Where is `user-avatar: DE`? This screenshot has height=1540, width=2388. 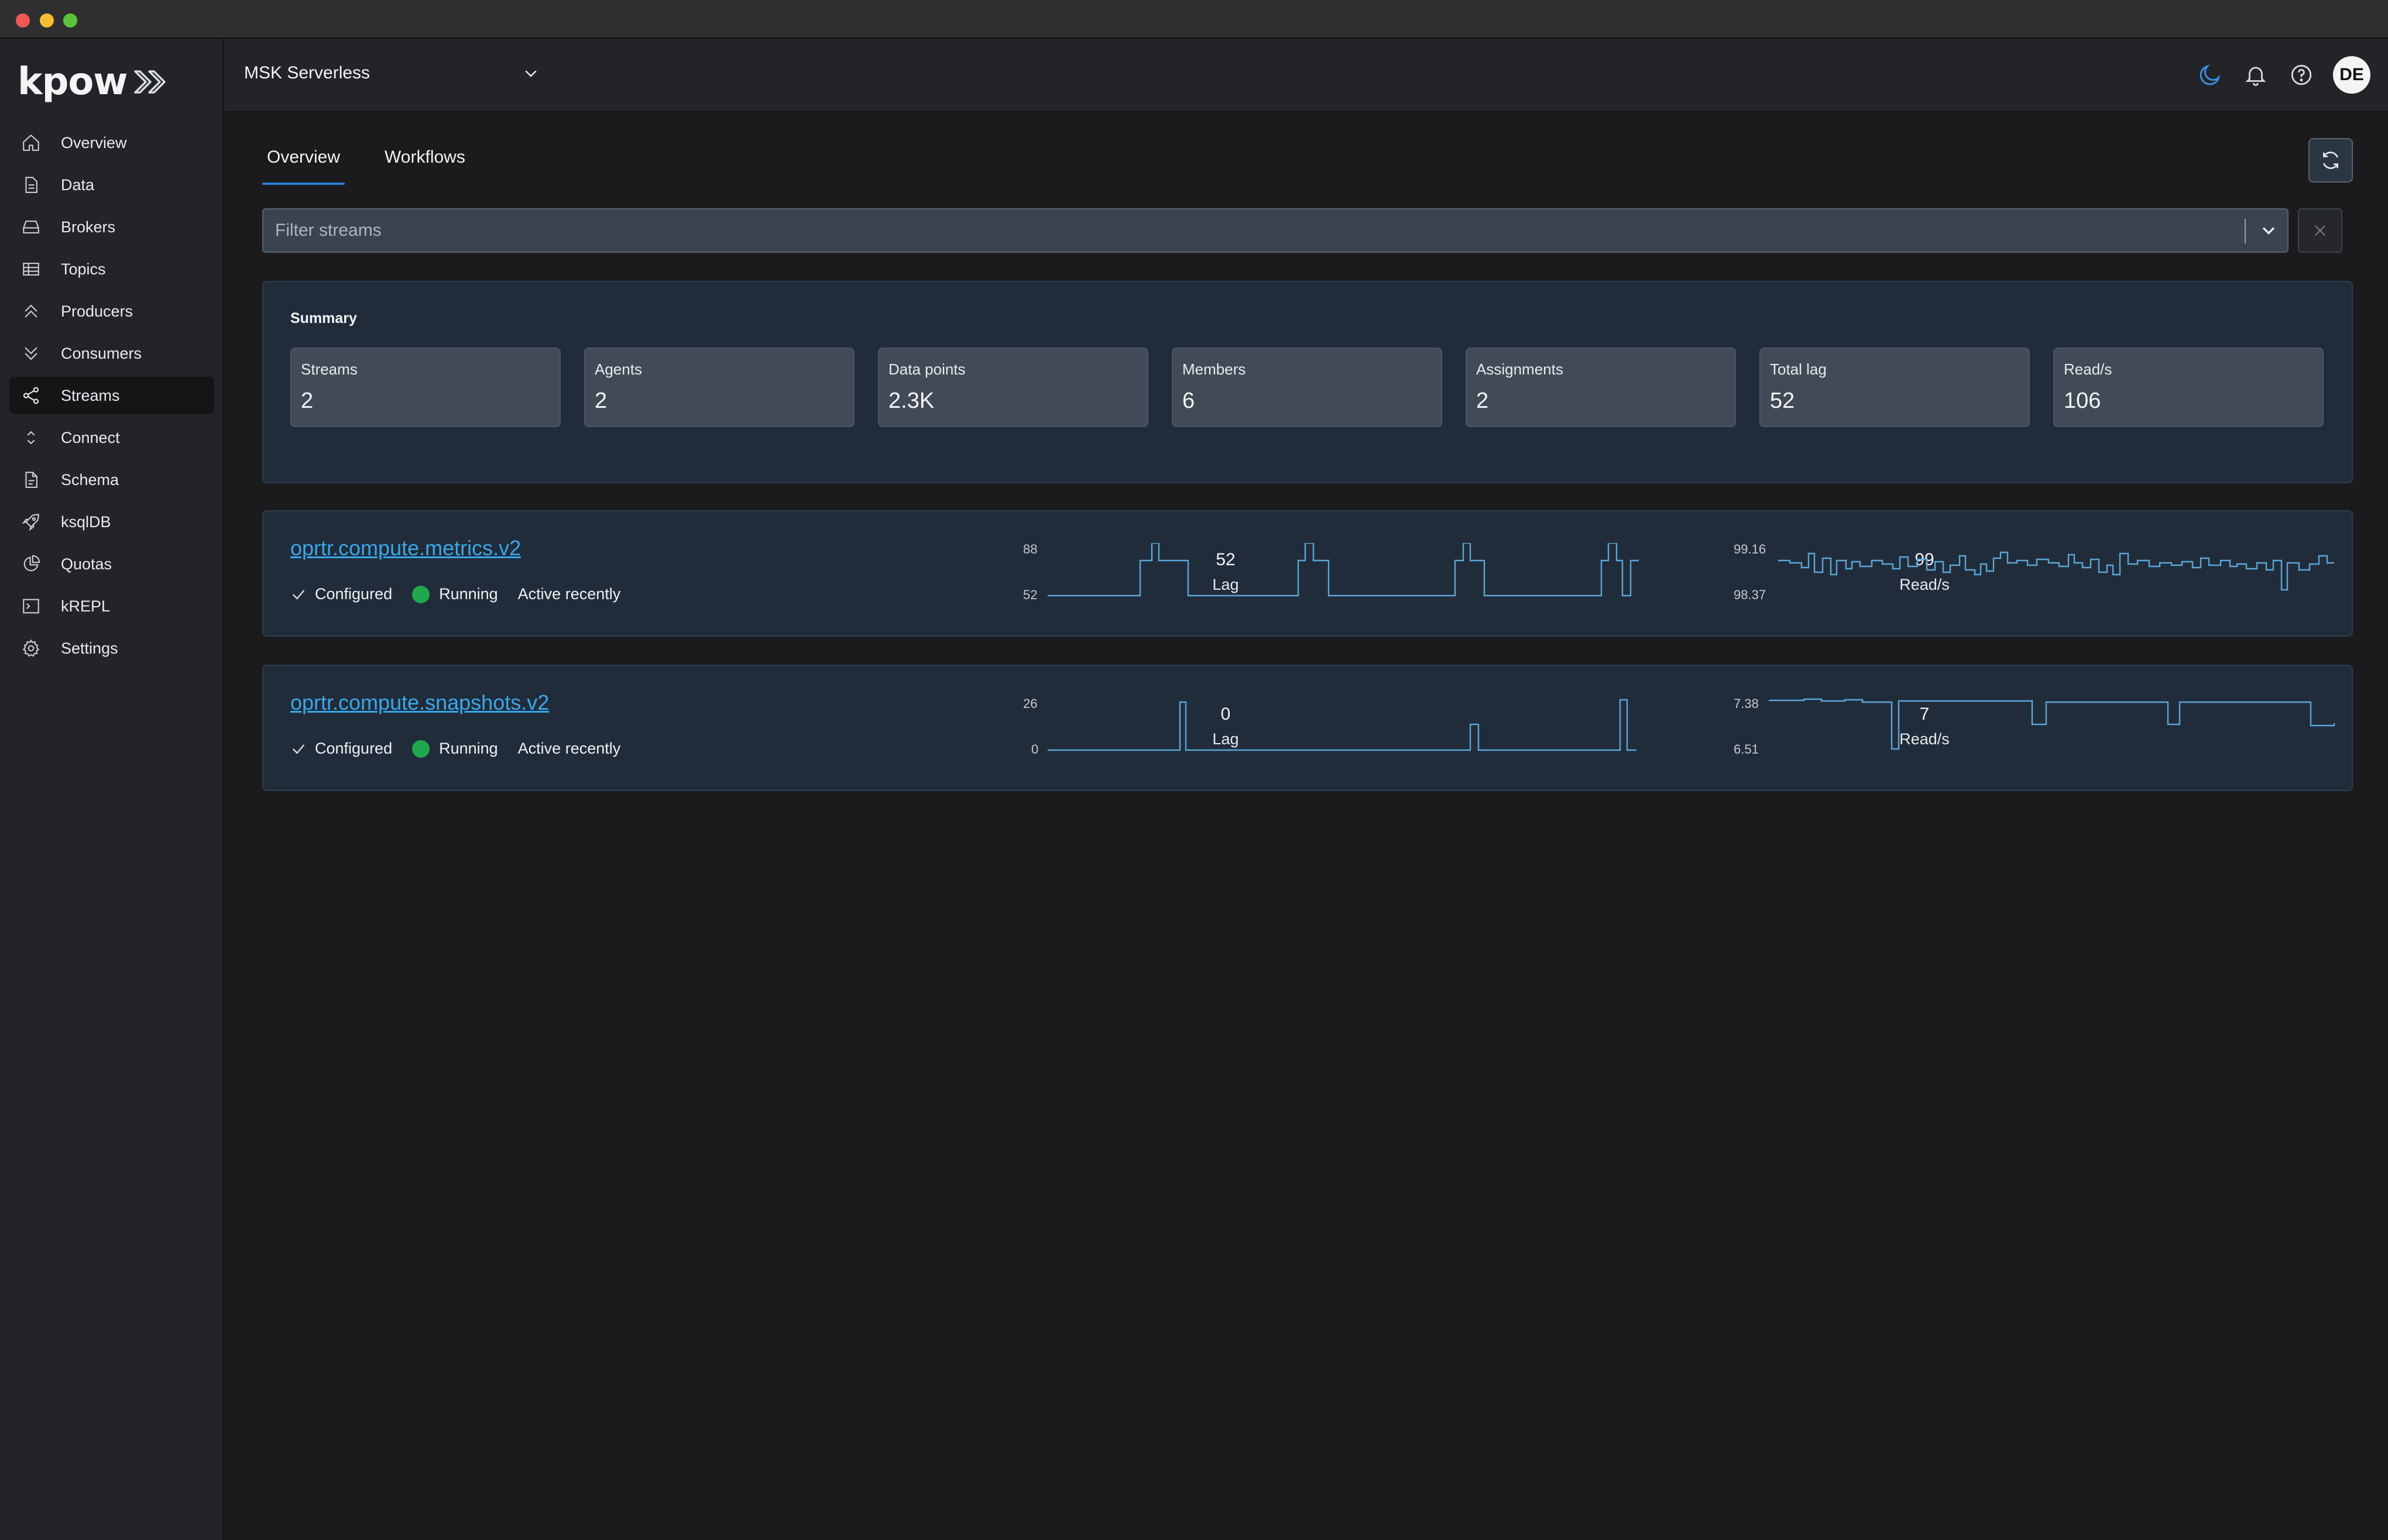
user-avatar: DE is located at coordinates (2351, 75).